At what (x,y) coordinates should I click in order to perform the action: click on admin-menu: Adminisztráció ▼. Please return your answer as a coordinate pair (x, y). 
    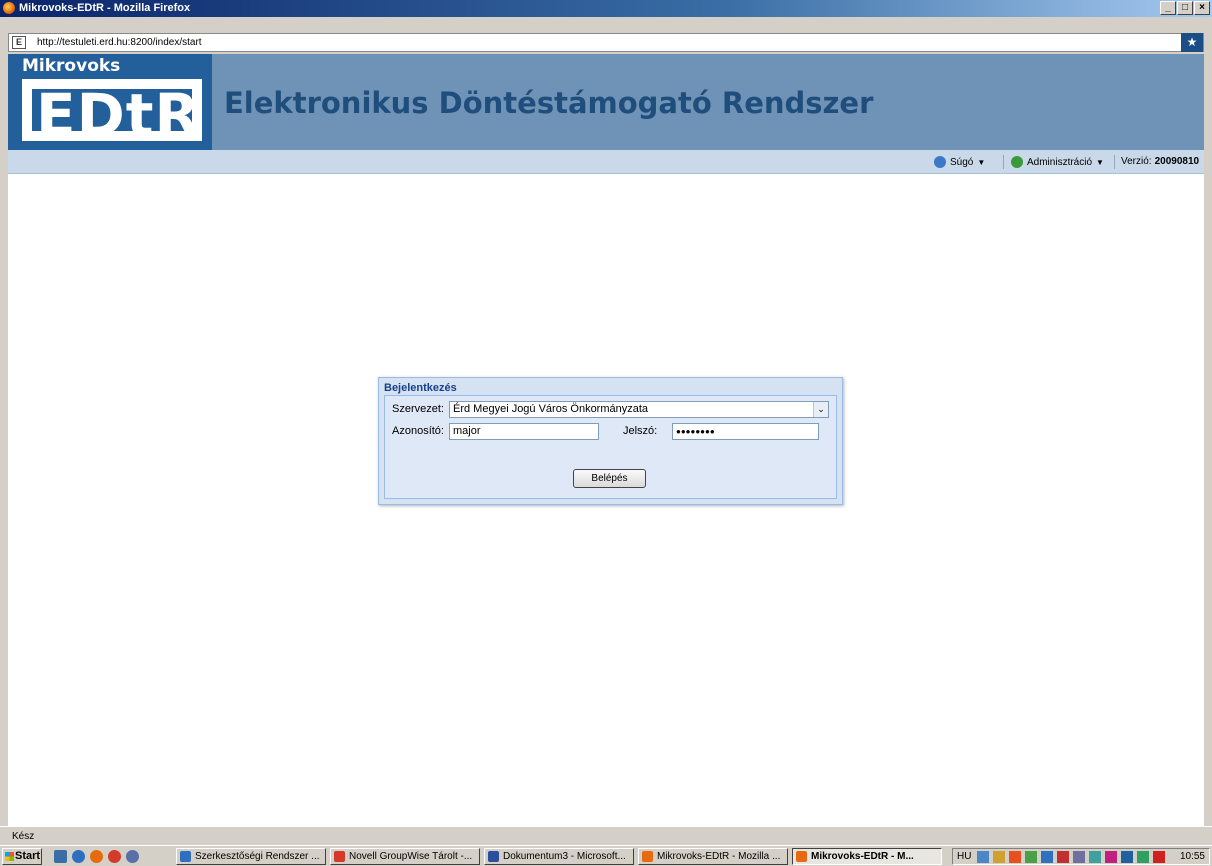
    Looking at the image, I should click on (1057, 162).